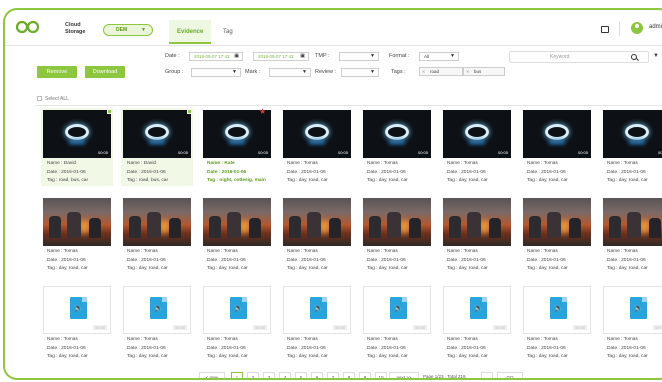  I want to click on page-button: 7, so click(333, 375).